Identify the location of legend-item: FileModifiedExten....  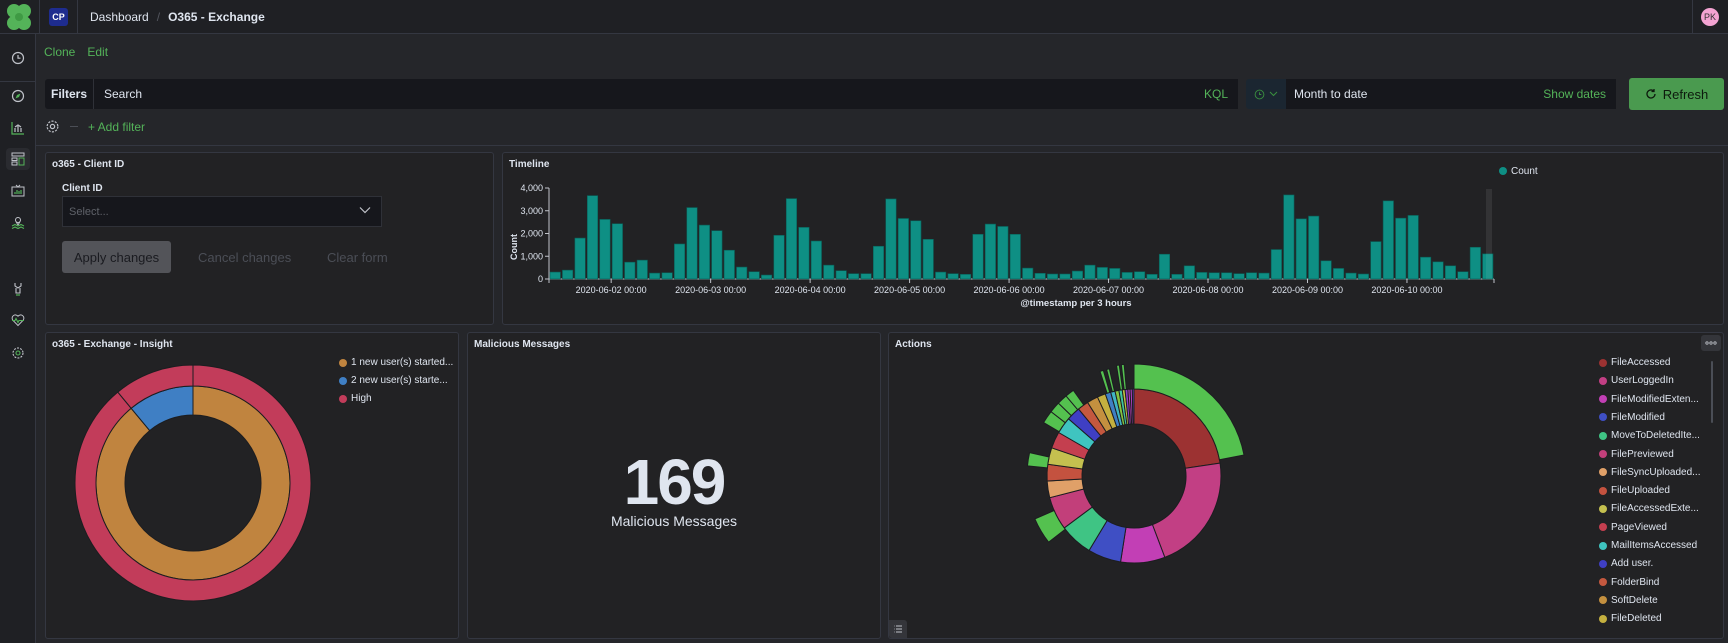
(1649, 399).